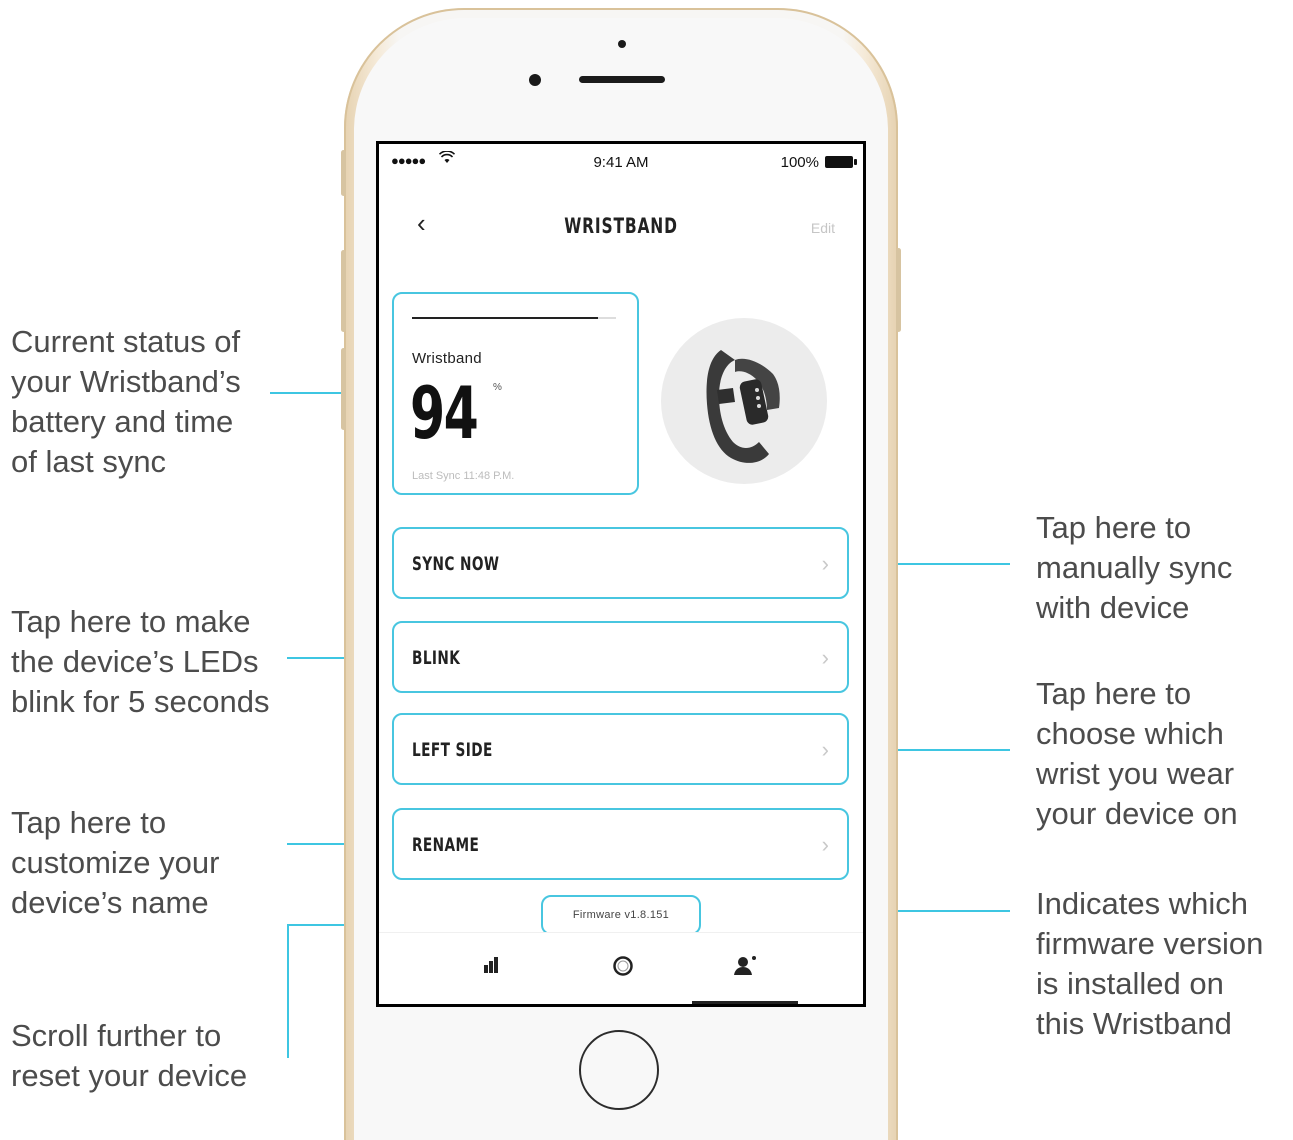 The image size is (1293, 1140). What do you see at coordinates (456, 564) in the screenshot?
I see `sync-now-label: SYNC NOW` at bounding box center [456, 564].